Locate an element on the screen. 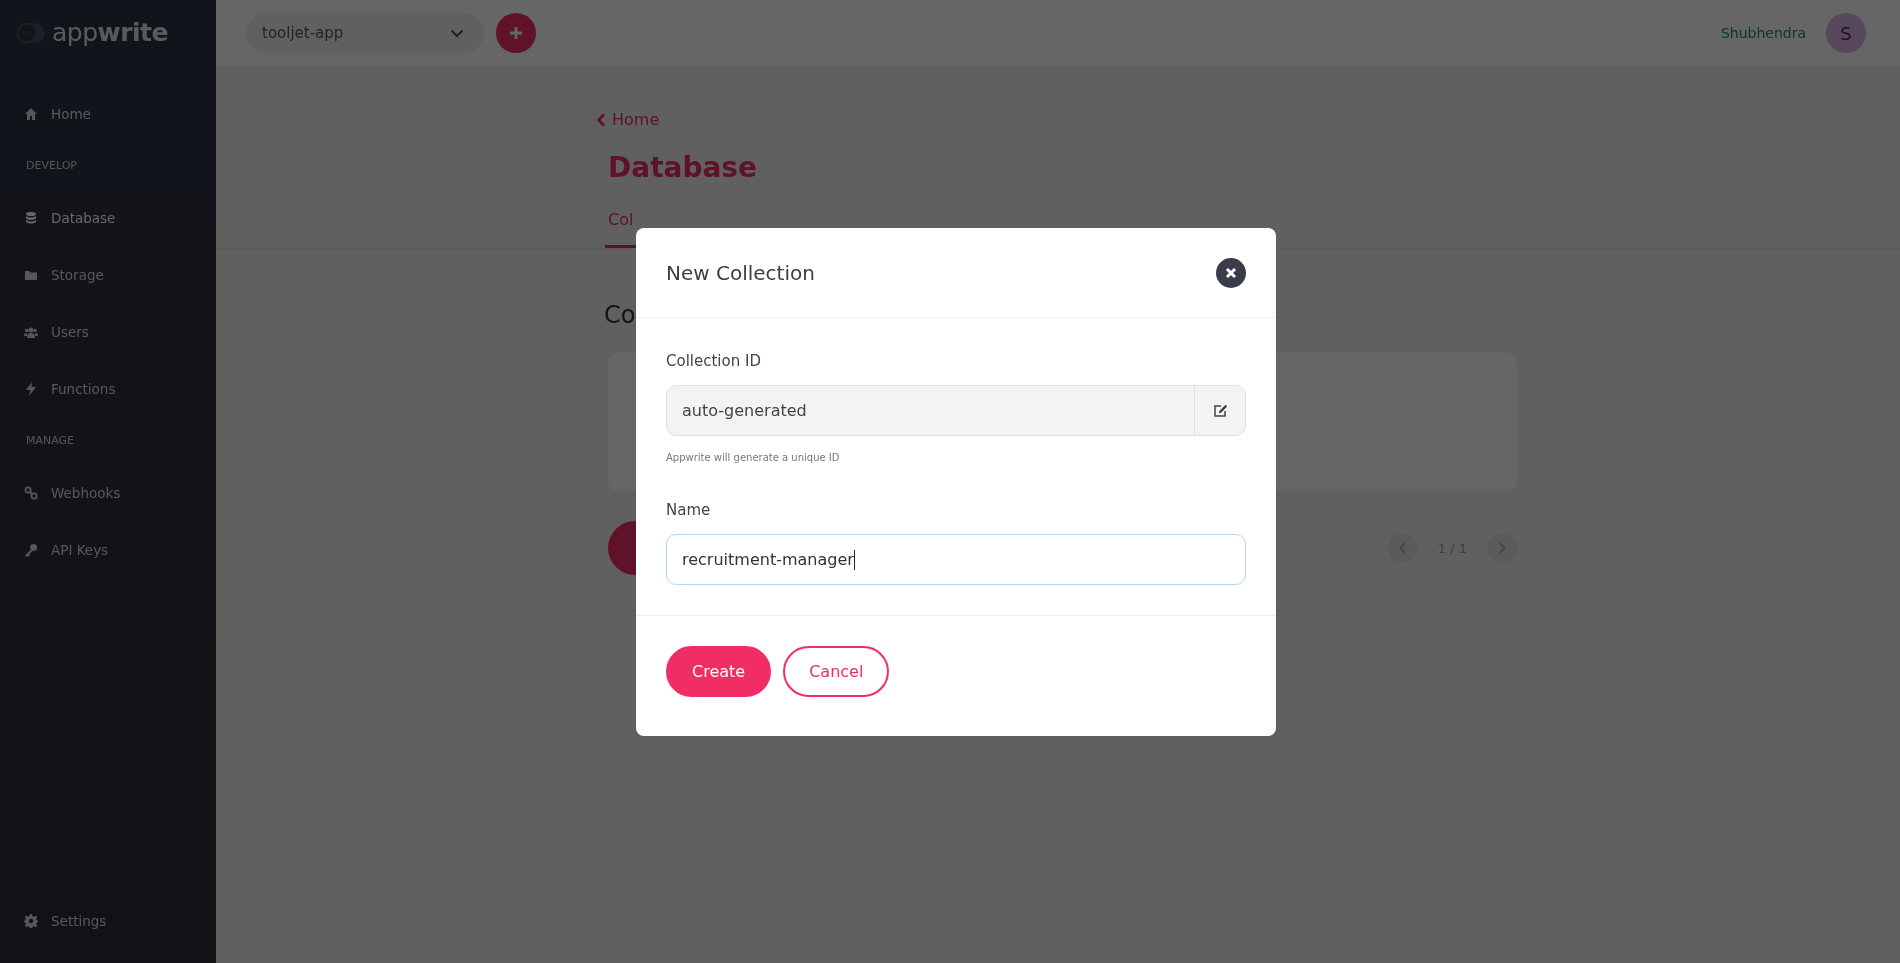 The width and height of the screenshot is (1900, 963). close-icon is located at coordinates (1231, 272).